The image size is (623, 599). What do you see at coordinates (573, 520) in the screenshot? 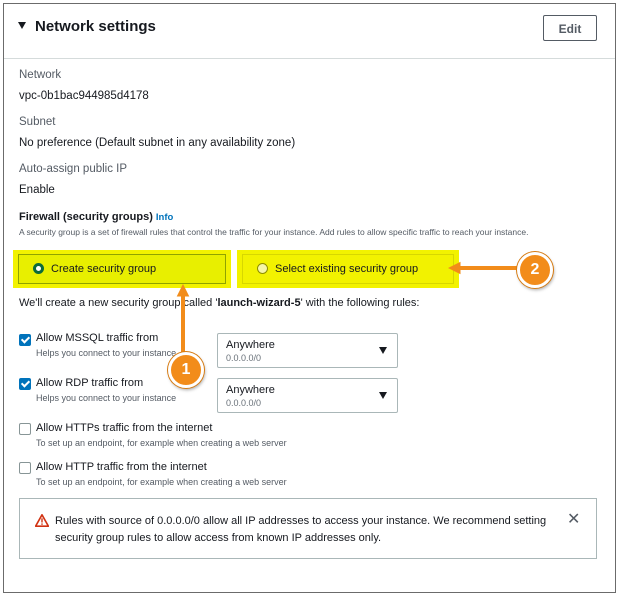
I see `close-icon: ✕` at bounding box center [573, 520].